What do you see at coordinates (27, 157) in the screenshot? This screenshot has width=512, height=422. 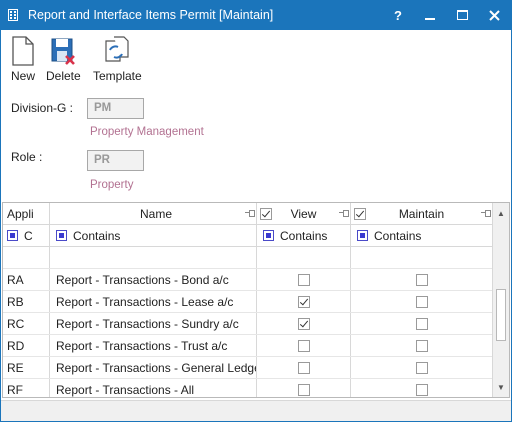 I see `role-label: Role :` at bounding box center [27, 157].